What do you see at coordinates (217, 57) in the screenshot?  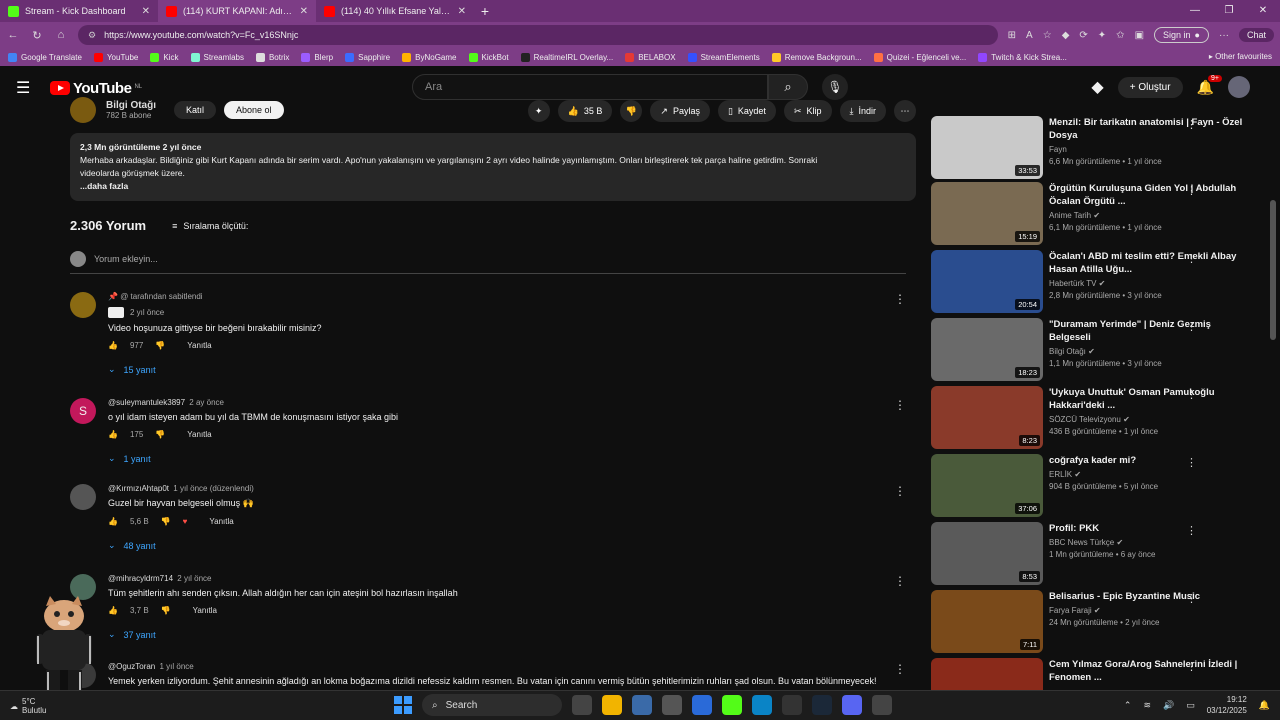 I see `bookmark-streamlabs: Streamlabs` at bounding box center [217, 57].